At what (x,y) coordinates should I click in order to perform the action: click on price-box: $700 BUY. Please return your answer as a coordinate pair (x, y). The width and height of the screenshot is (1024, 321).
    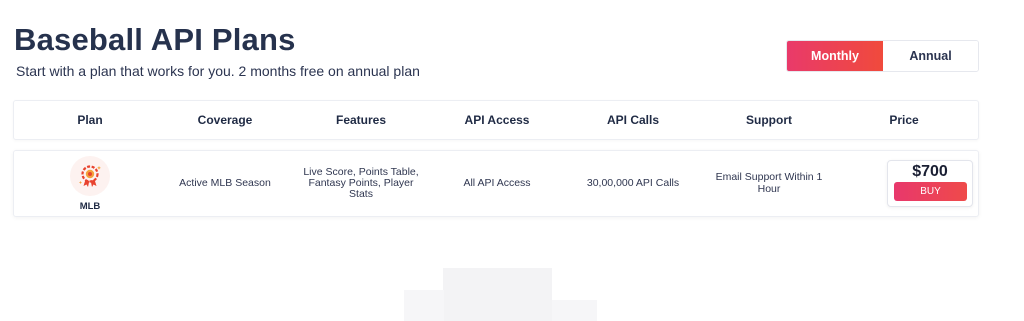
    Looking at the image, I should click on (930, 183).